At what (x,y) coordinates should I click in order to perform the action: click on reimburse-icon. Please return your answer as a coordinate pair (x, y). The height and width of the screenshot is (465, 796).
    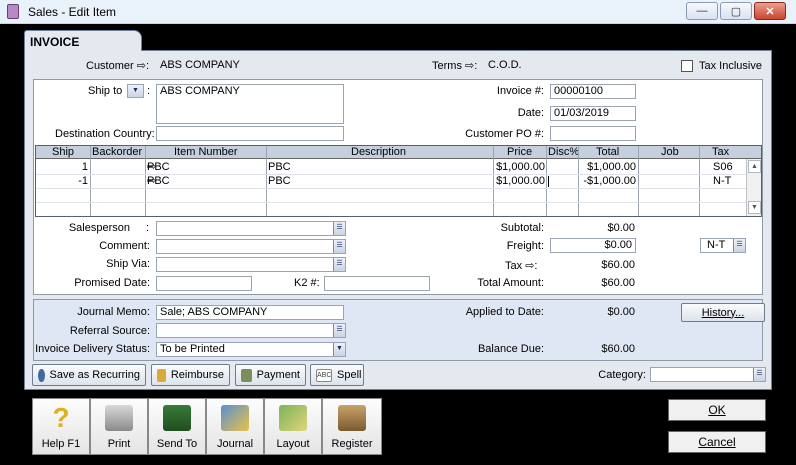
    Looking at the image, I should click on (161, 375).